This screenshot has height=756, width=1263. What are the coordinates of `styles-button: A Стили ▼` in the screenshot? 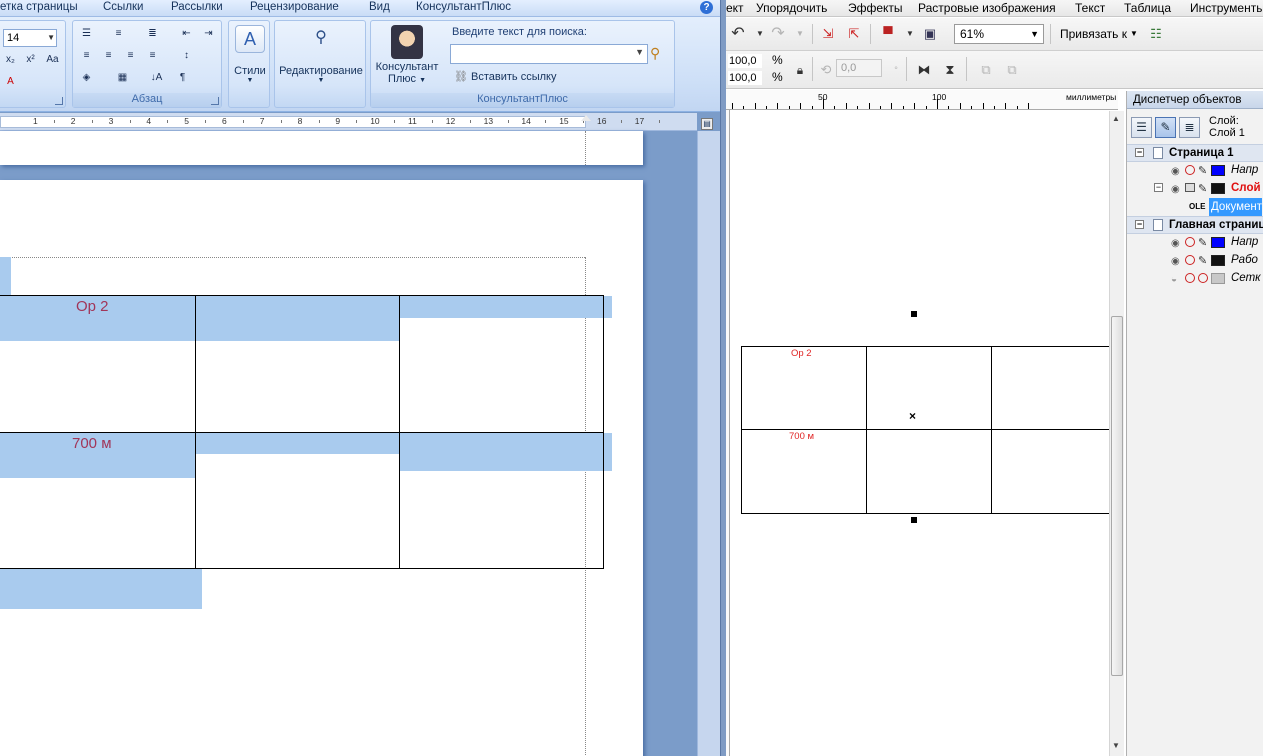 It's located at (250, 54).